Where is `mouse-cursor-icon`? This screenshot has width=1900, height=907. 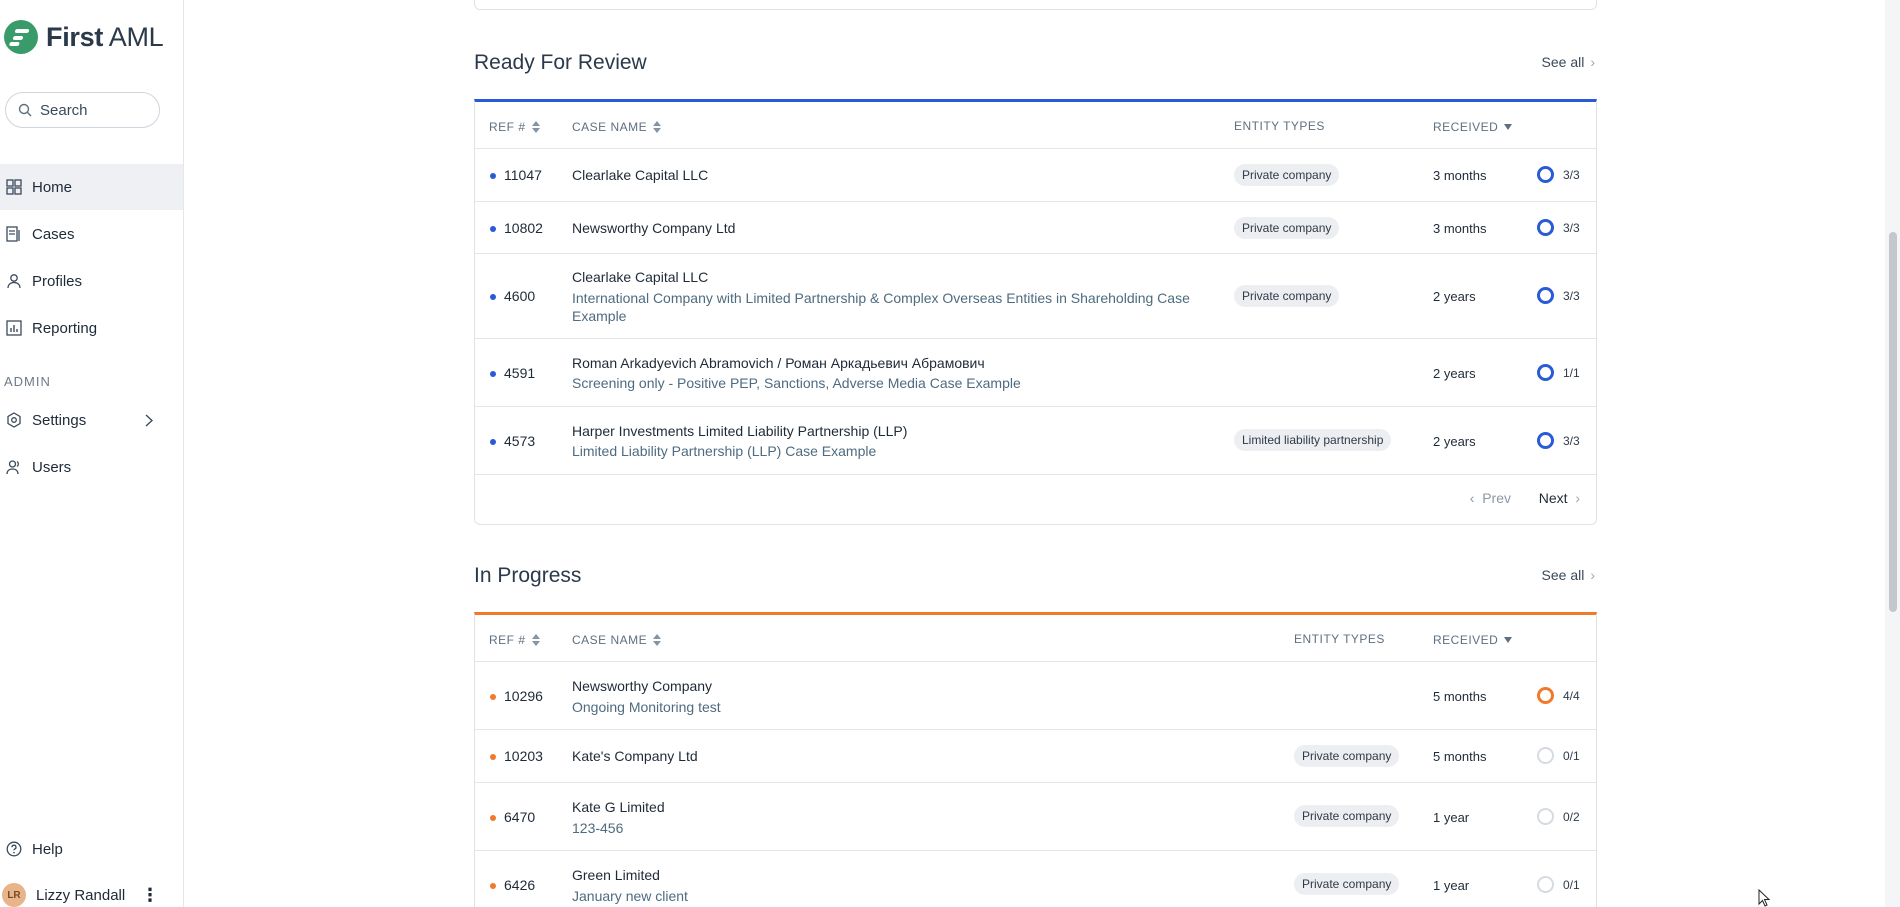 mouse-cursor-icon is located at coordinates (1764, 898).